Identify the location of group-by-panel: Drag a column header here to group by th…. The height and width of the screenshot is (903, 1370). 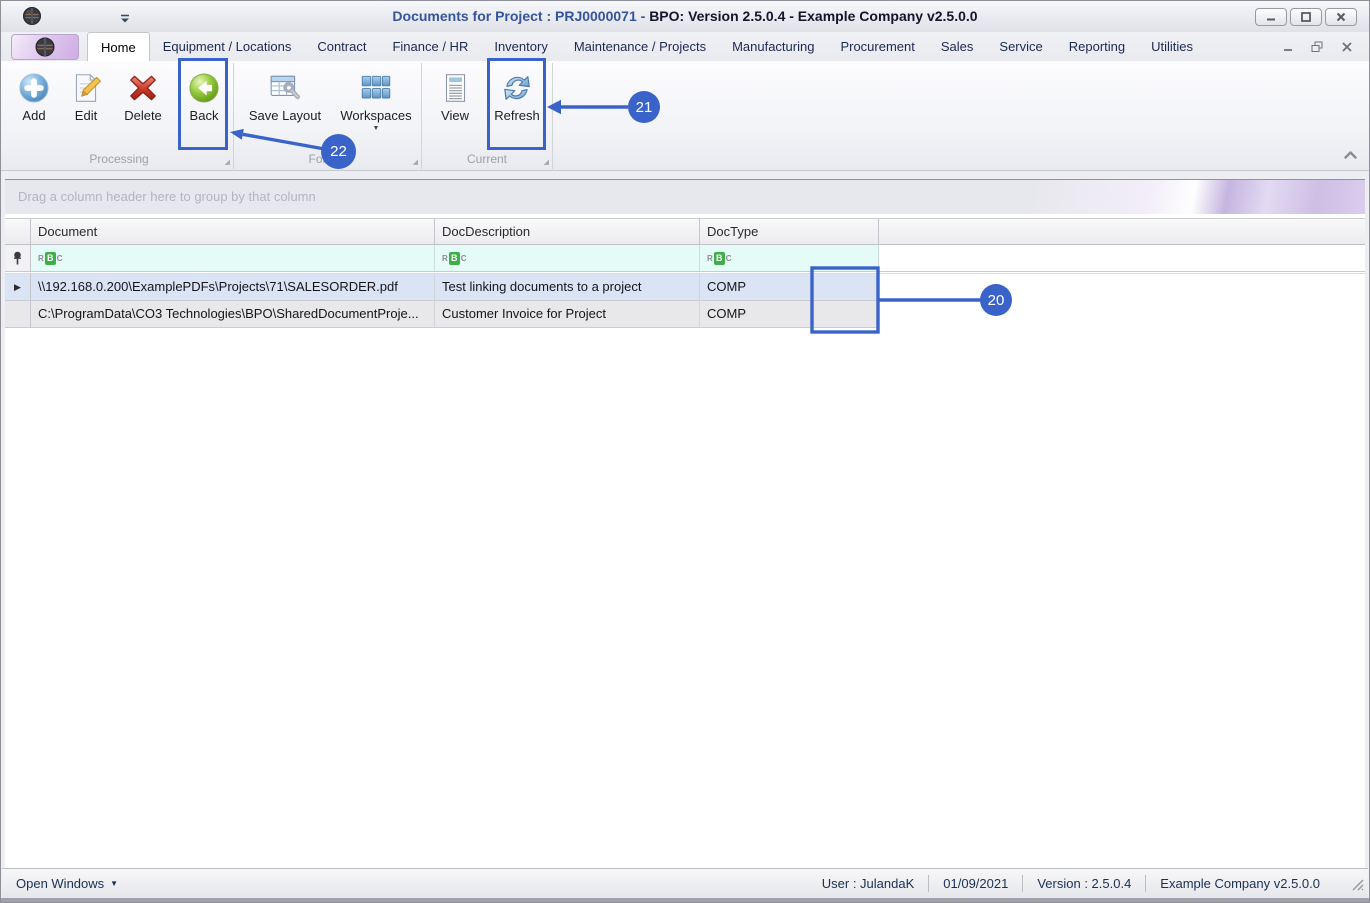
(685, 197).